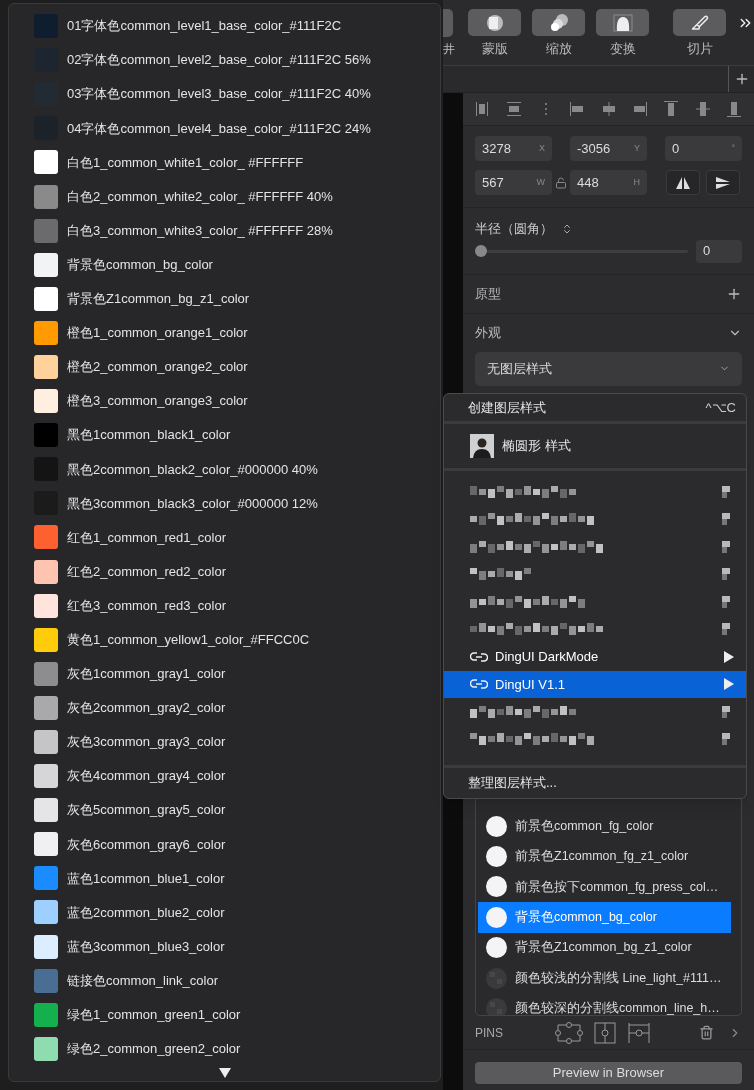 This screenshot has height=1090, width=754. Describe the element at coordinates (200, 230) in the screenshot. I see `color-name: 白色3_common_white3_color_ #FFFFFF 28%` at that location.